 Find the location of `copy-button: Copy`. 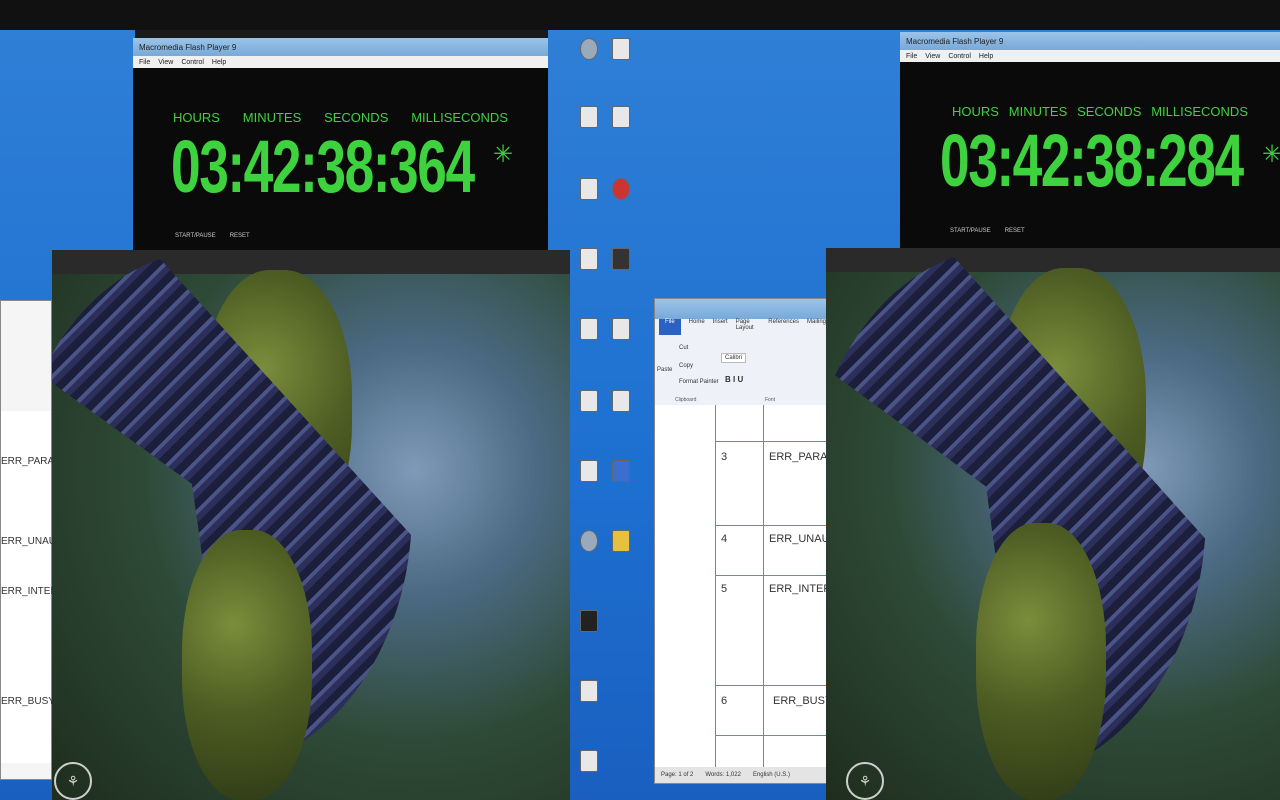

copy-button: Copy is located at coordinates (686, 366).